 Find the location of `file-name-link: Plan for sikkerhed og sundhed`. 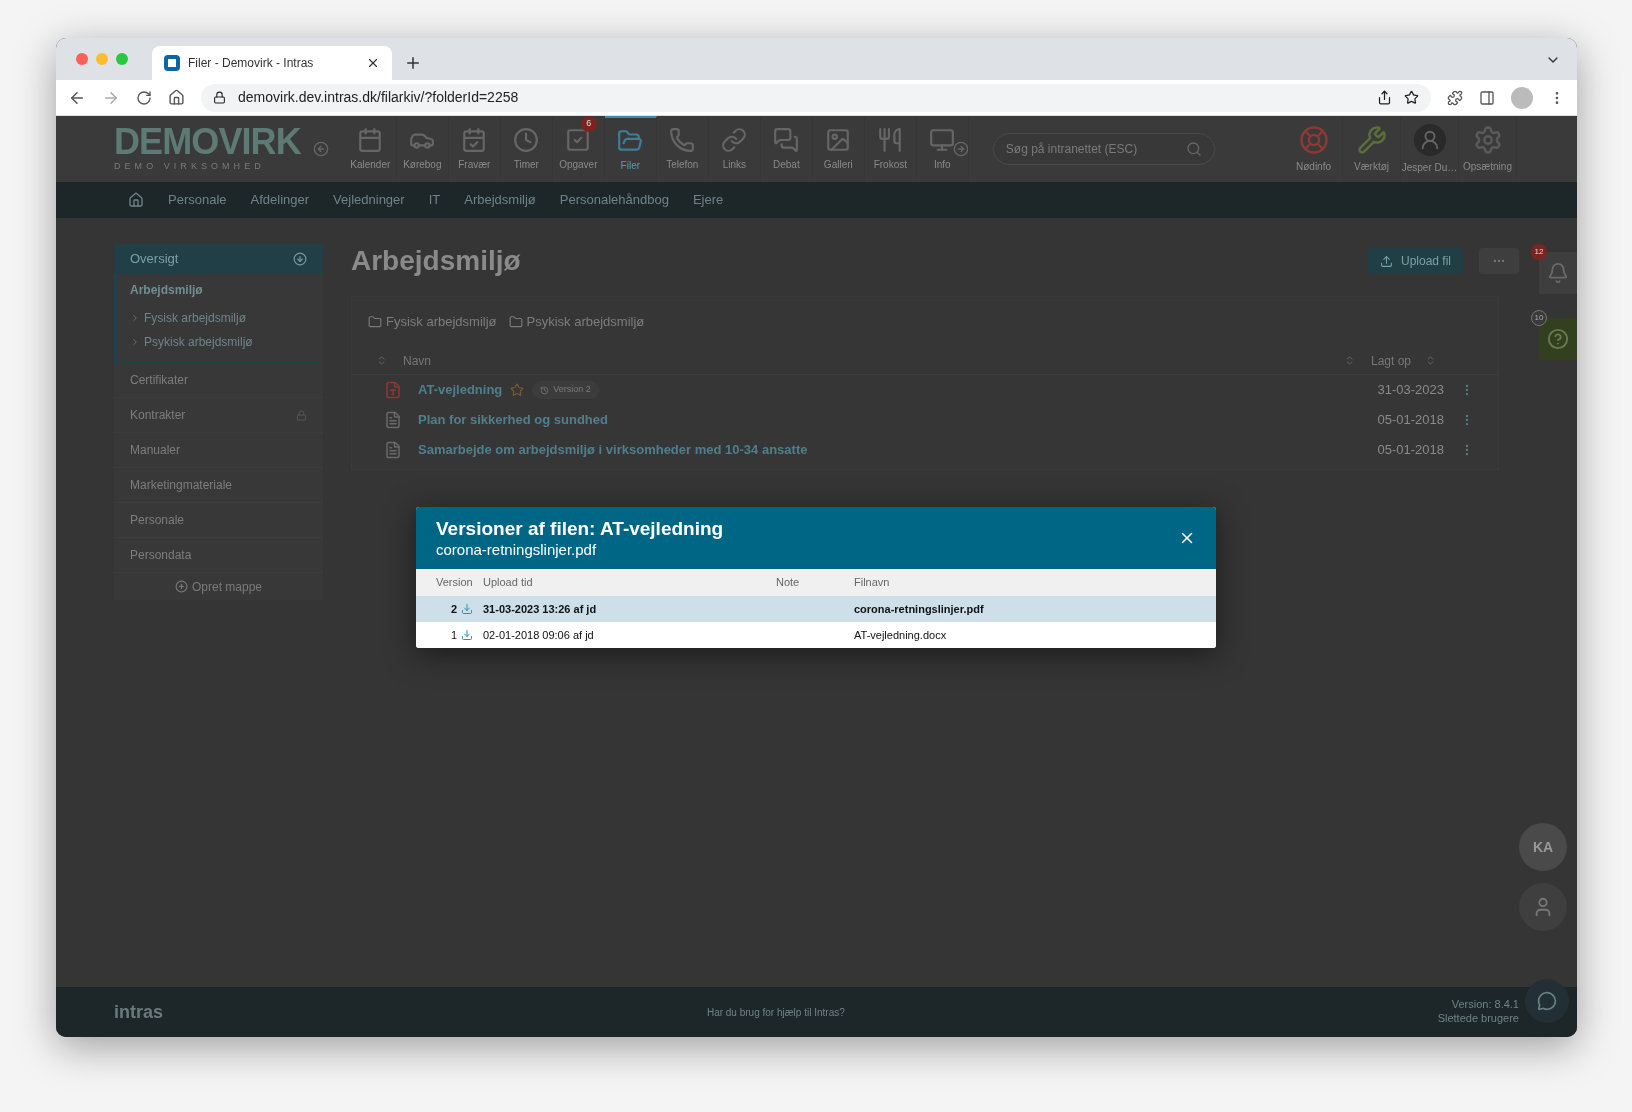

file-name-link: Plan for sikkerhed og sundhed is located at coordinates (513, 420).